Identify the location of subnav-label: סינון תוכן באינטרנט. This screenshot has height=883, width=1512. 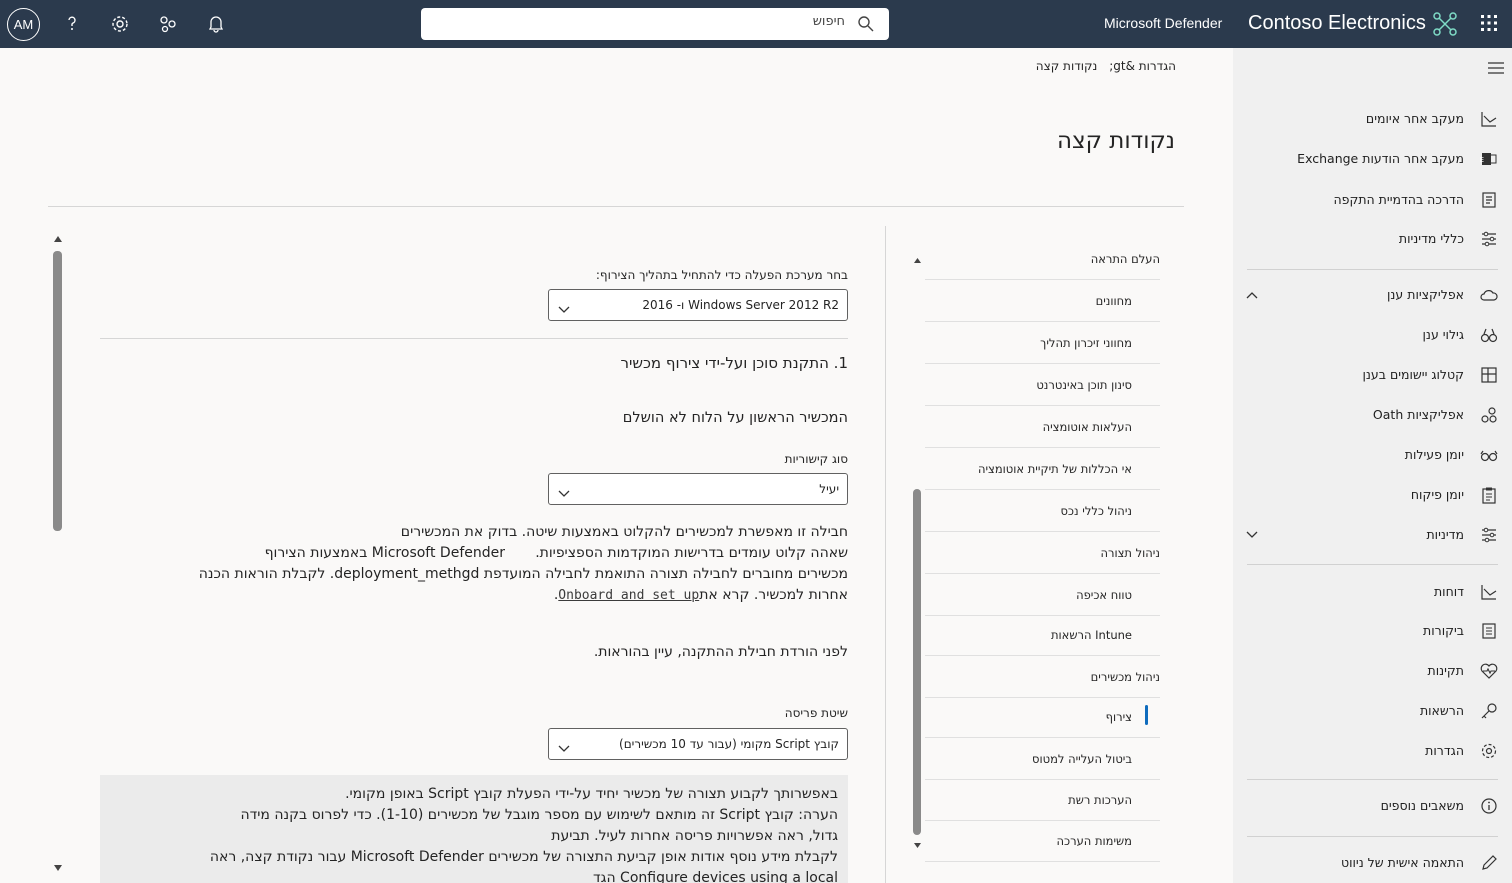
(1084, 385).